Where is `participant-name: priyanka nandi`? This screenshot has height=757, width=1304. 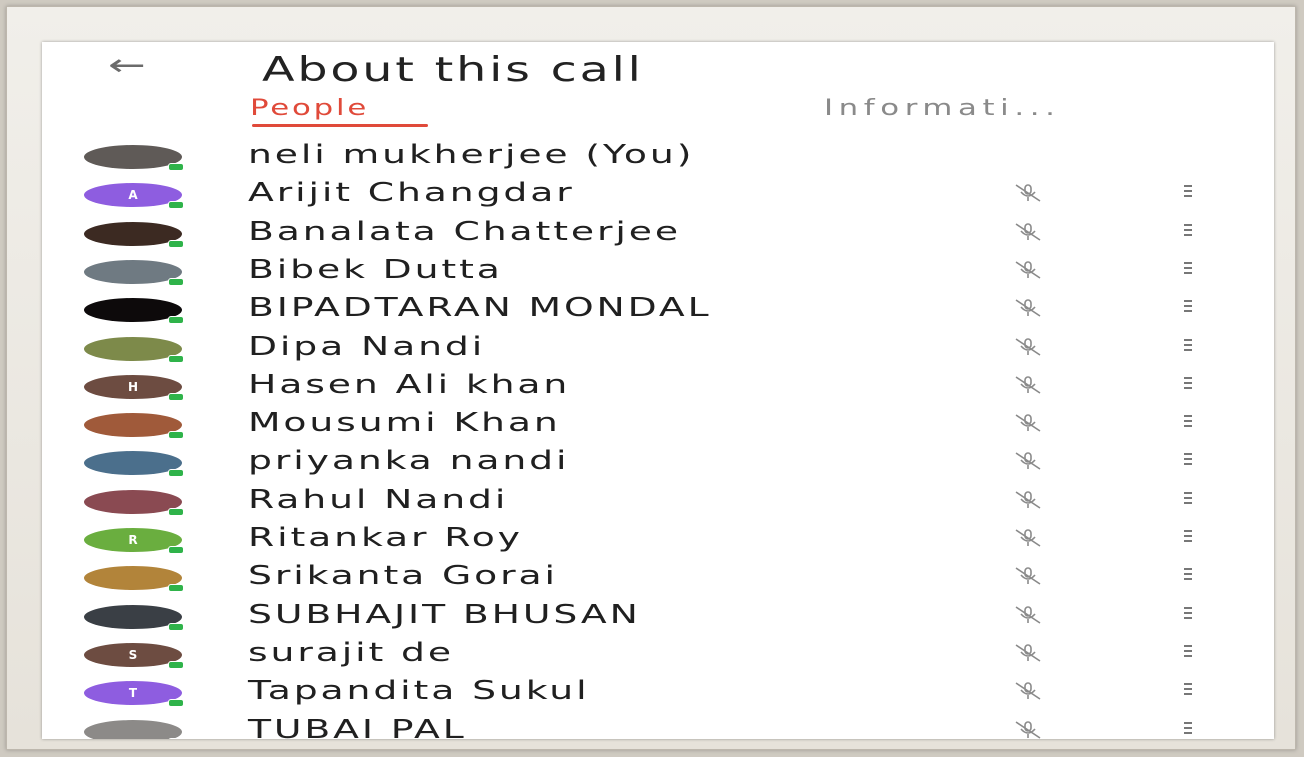
participant-name: priyanka nandi is located at coordinates (409, 461).